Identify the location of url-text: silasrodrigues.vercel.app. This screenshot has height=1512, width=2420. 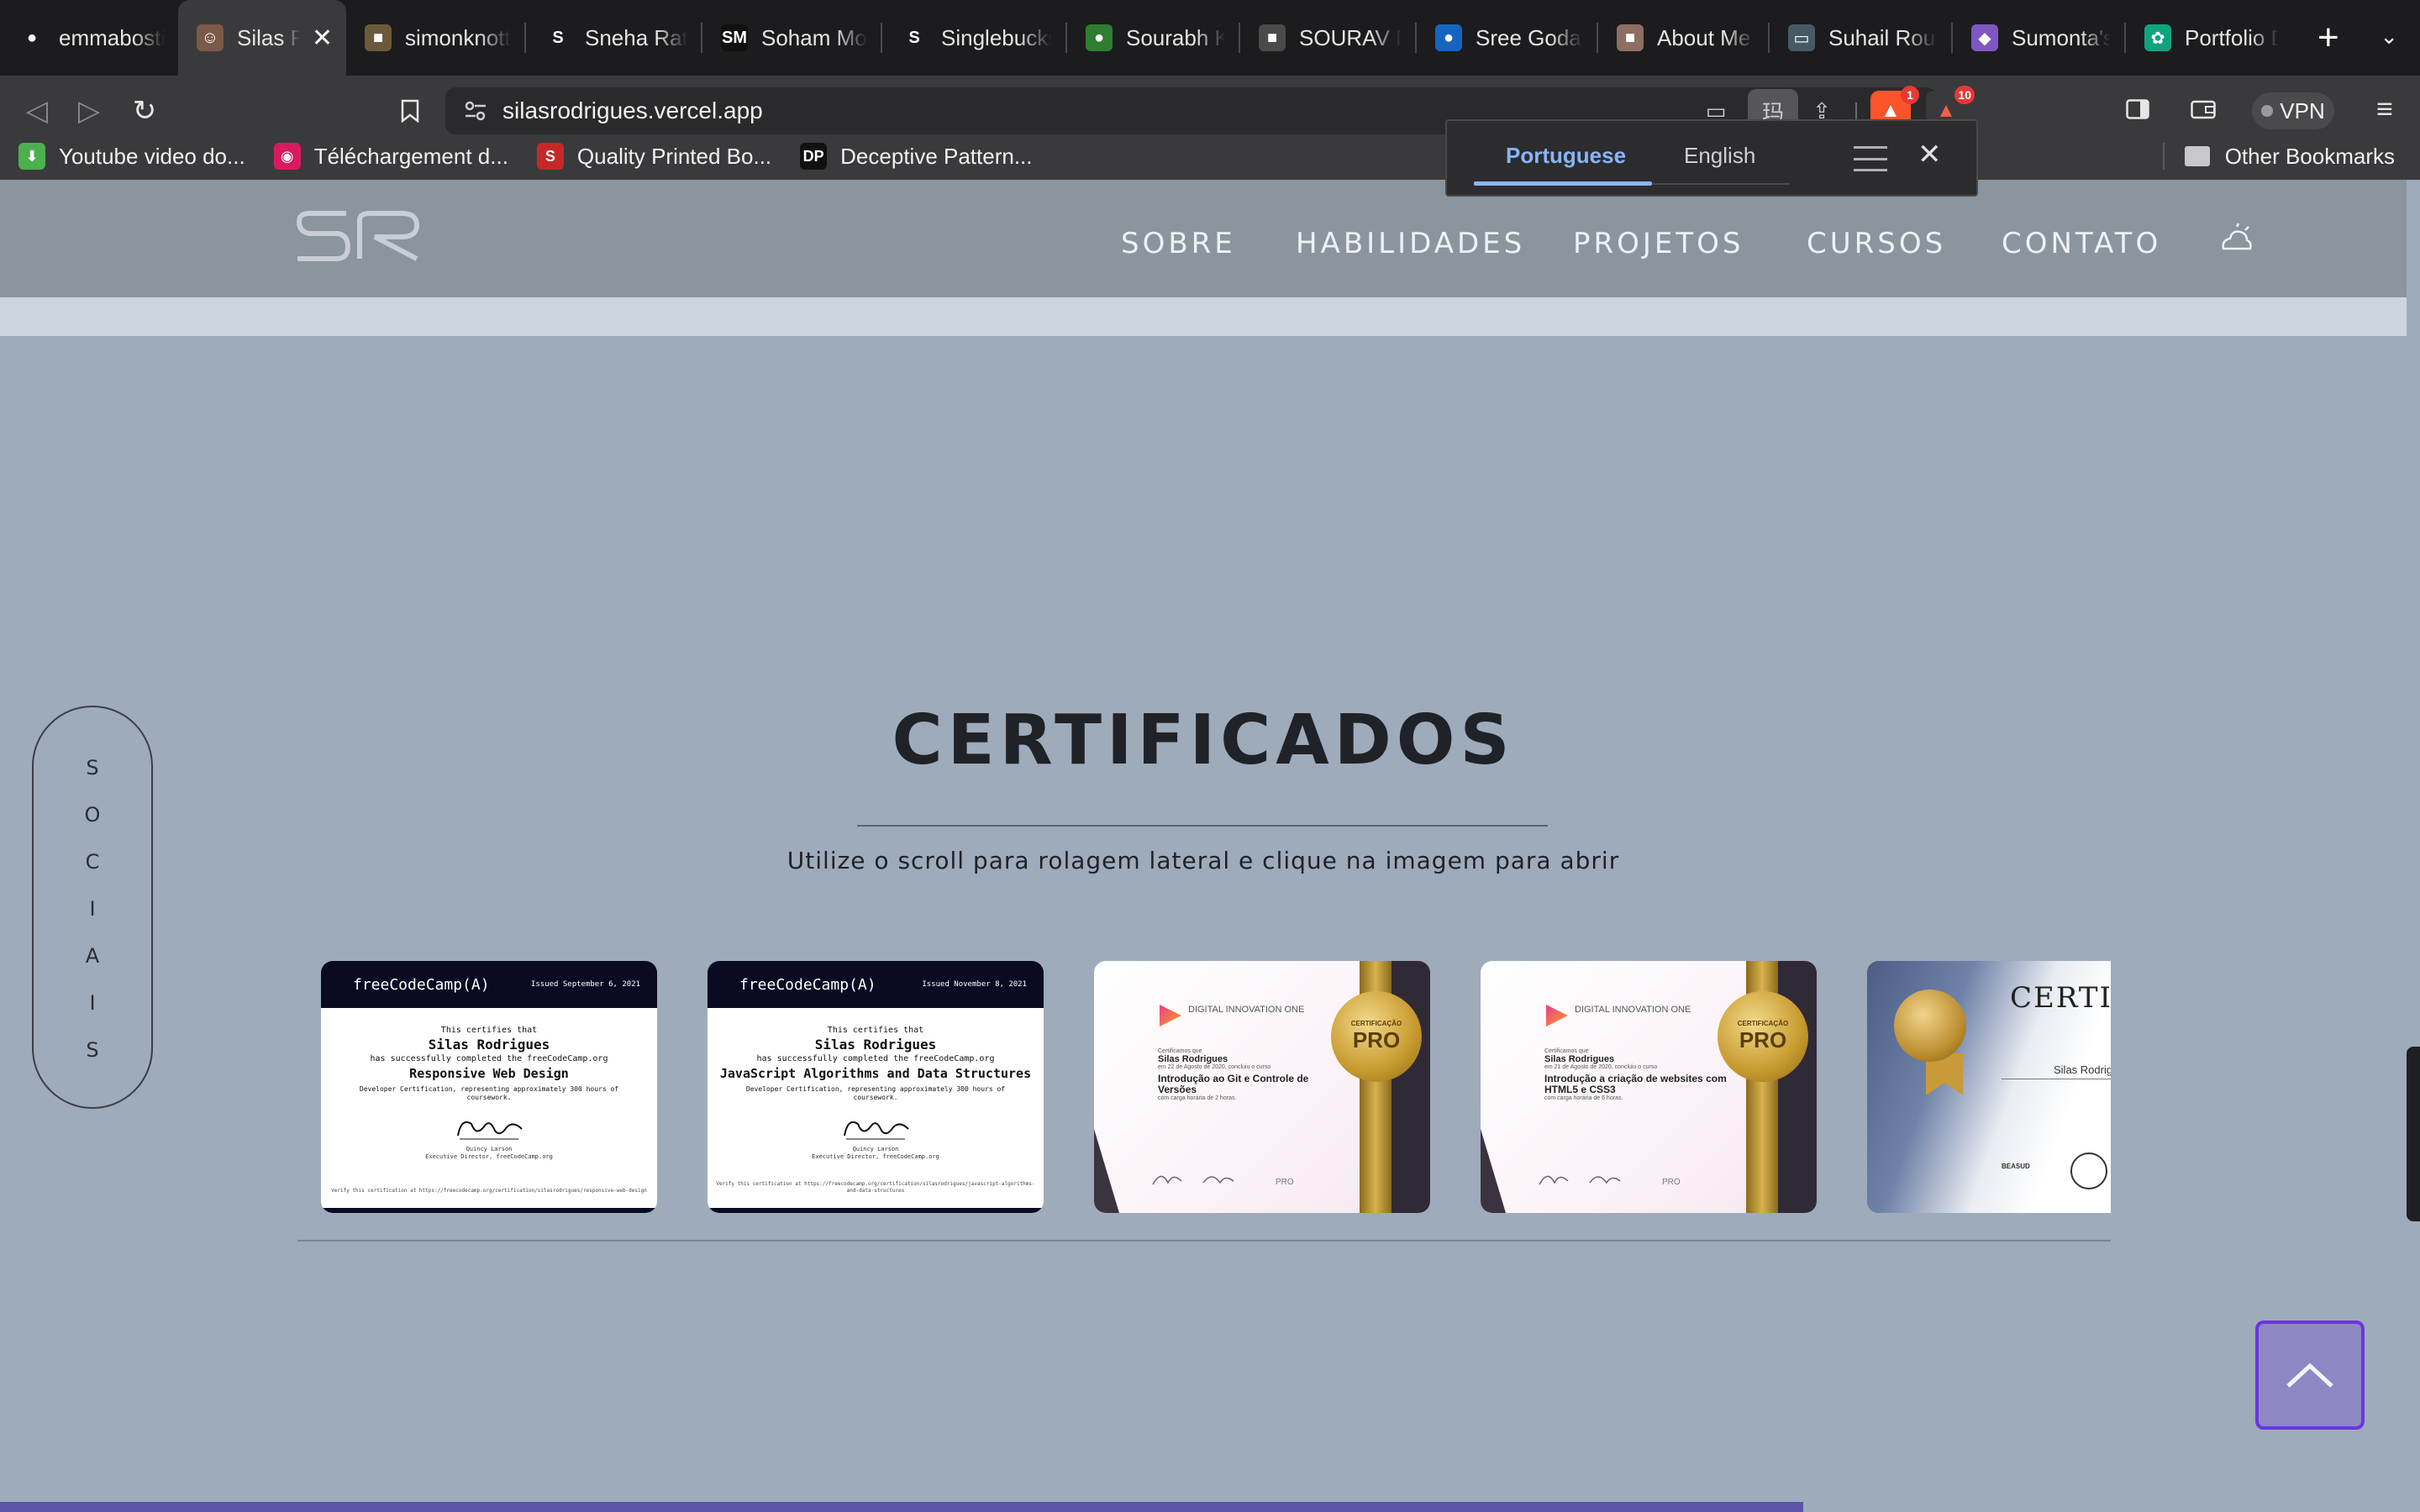
(632, 110).